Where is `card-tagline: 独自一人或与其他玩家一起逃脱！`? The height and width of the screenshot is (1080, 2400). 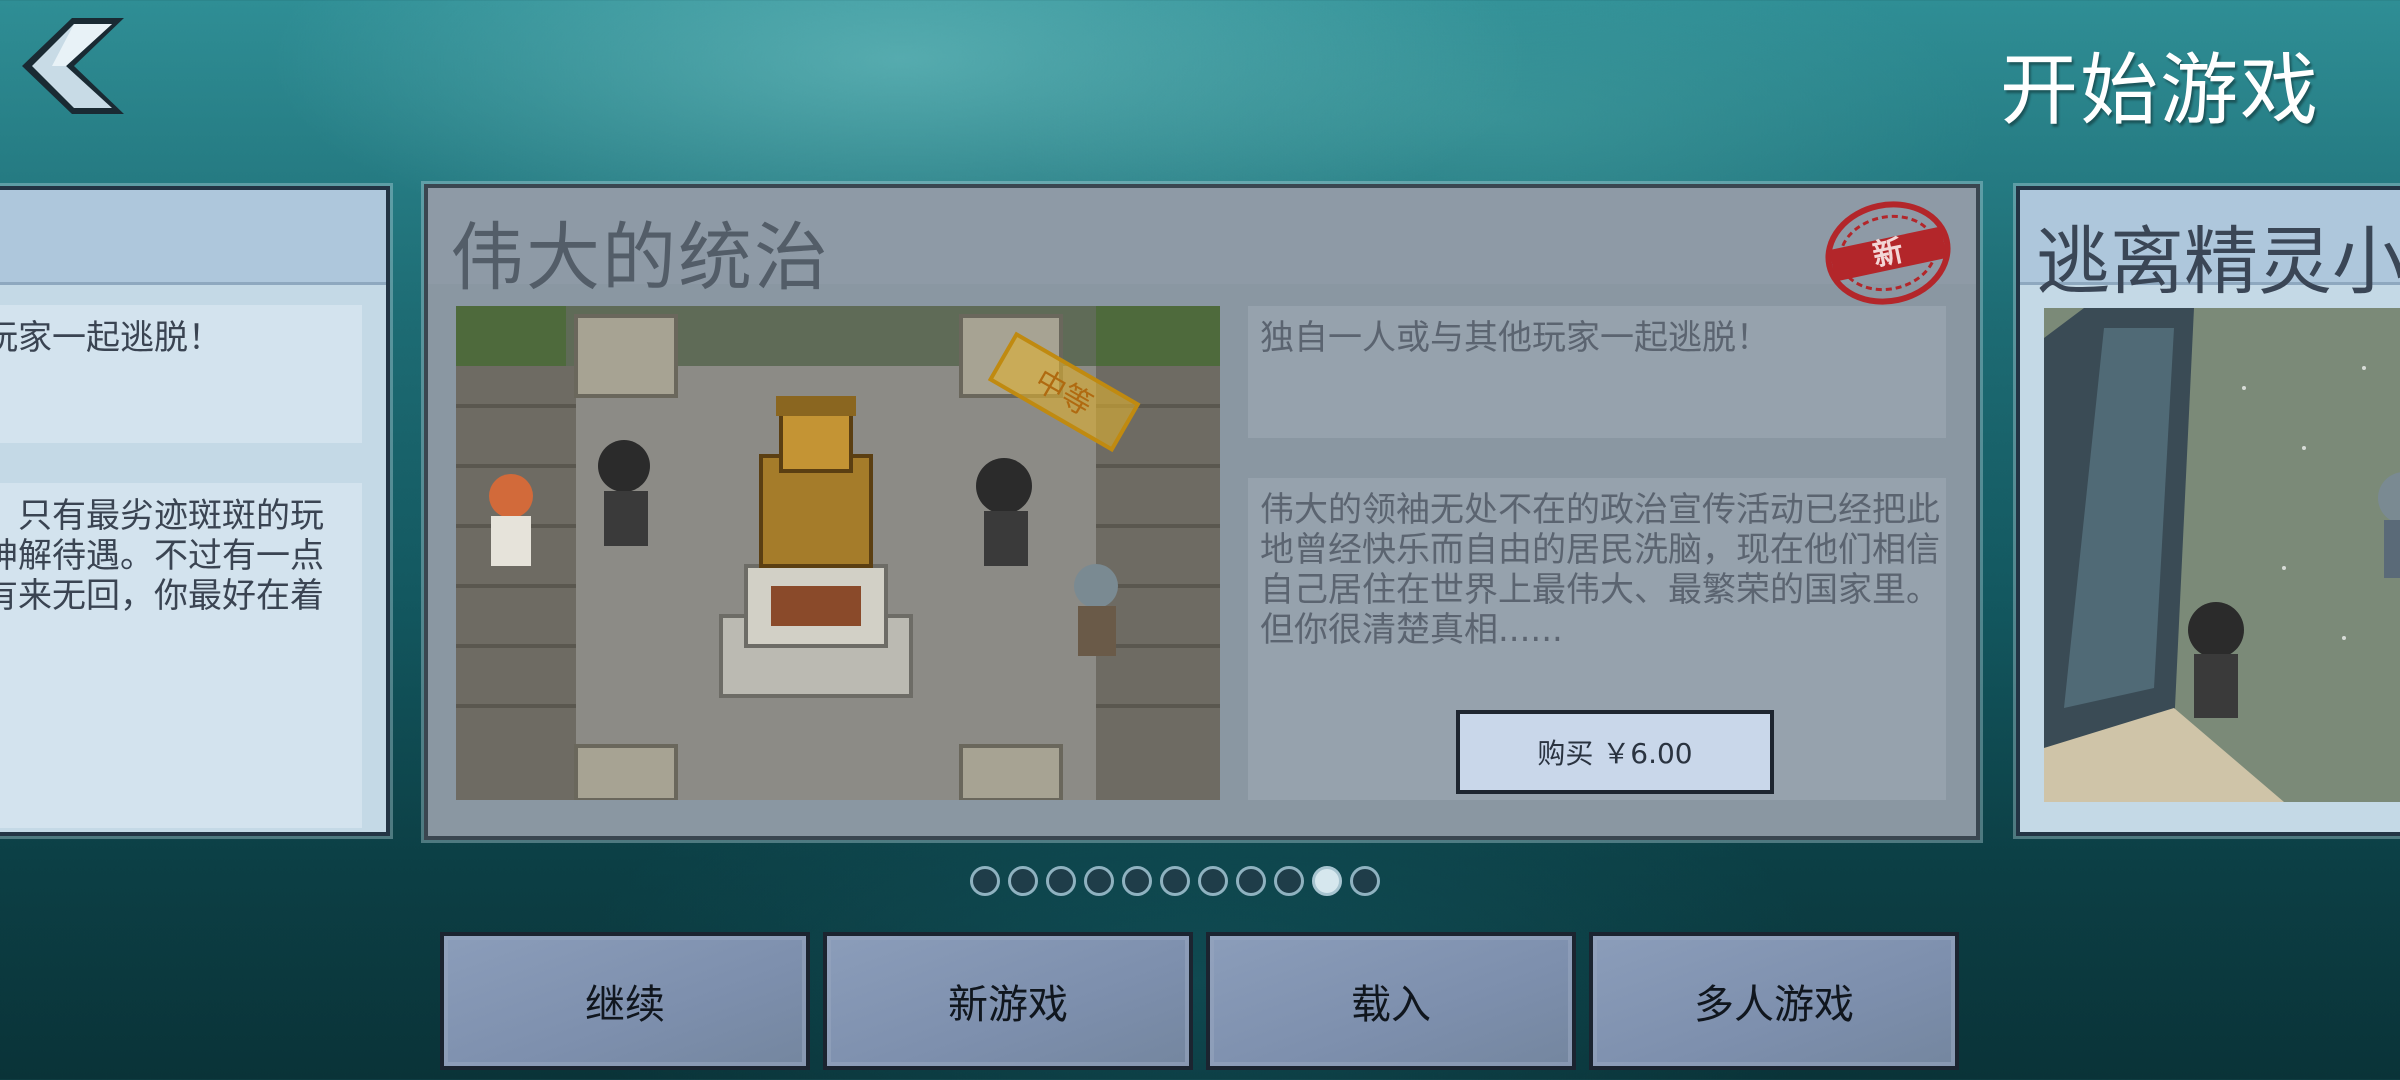
card-tagline: 独自一人或与其他玩家一起逃脱！ is located at coordinates (1515, 338).